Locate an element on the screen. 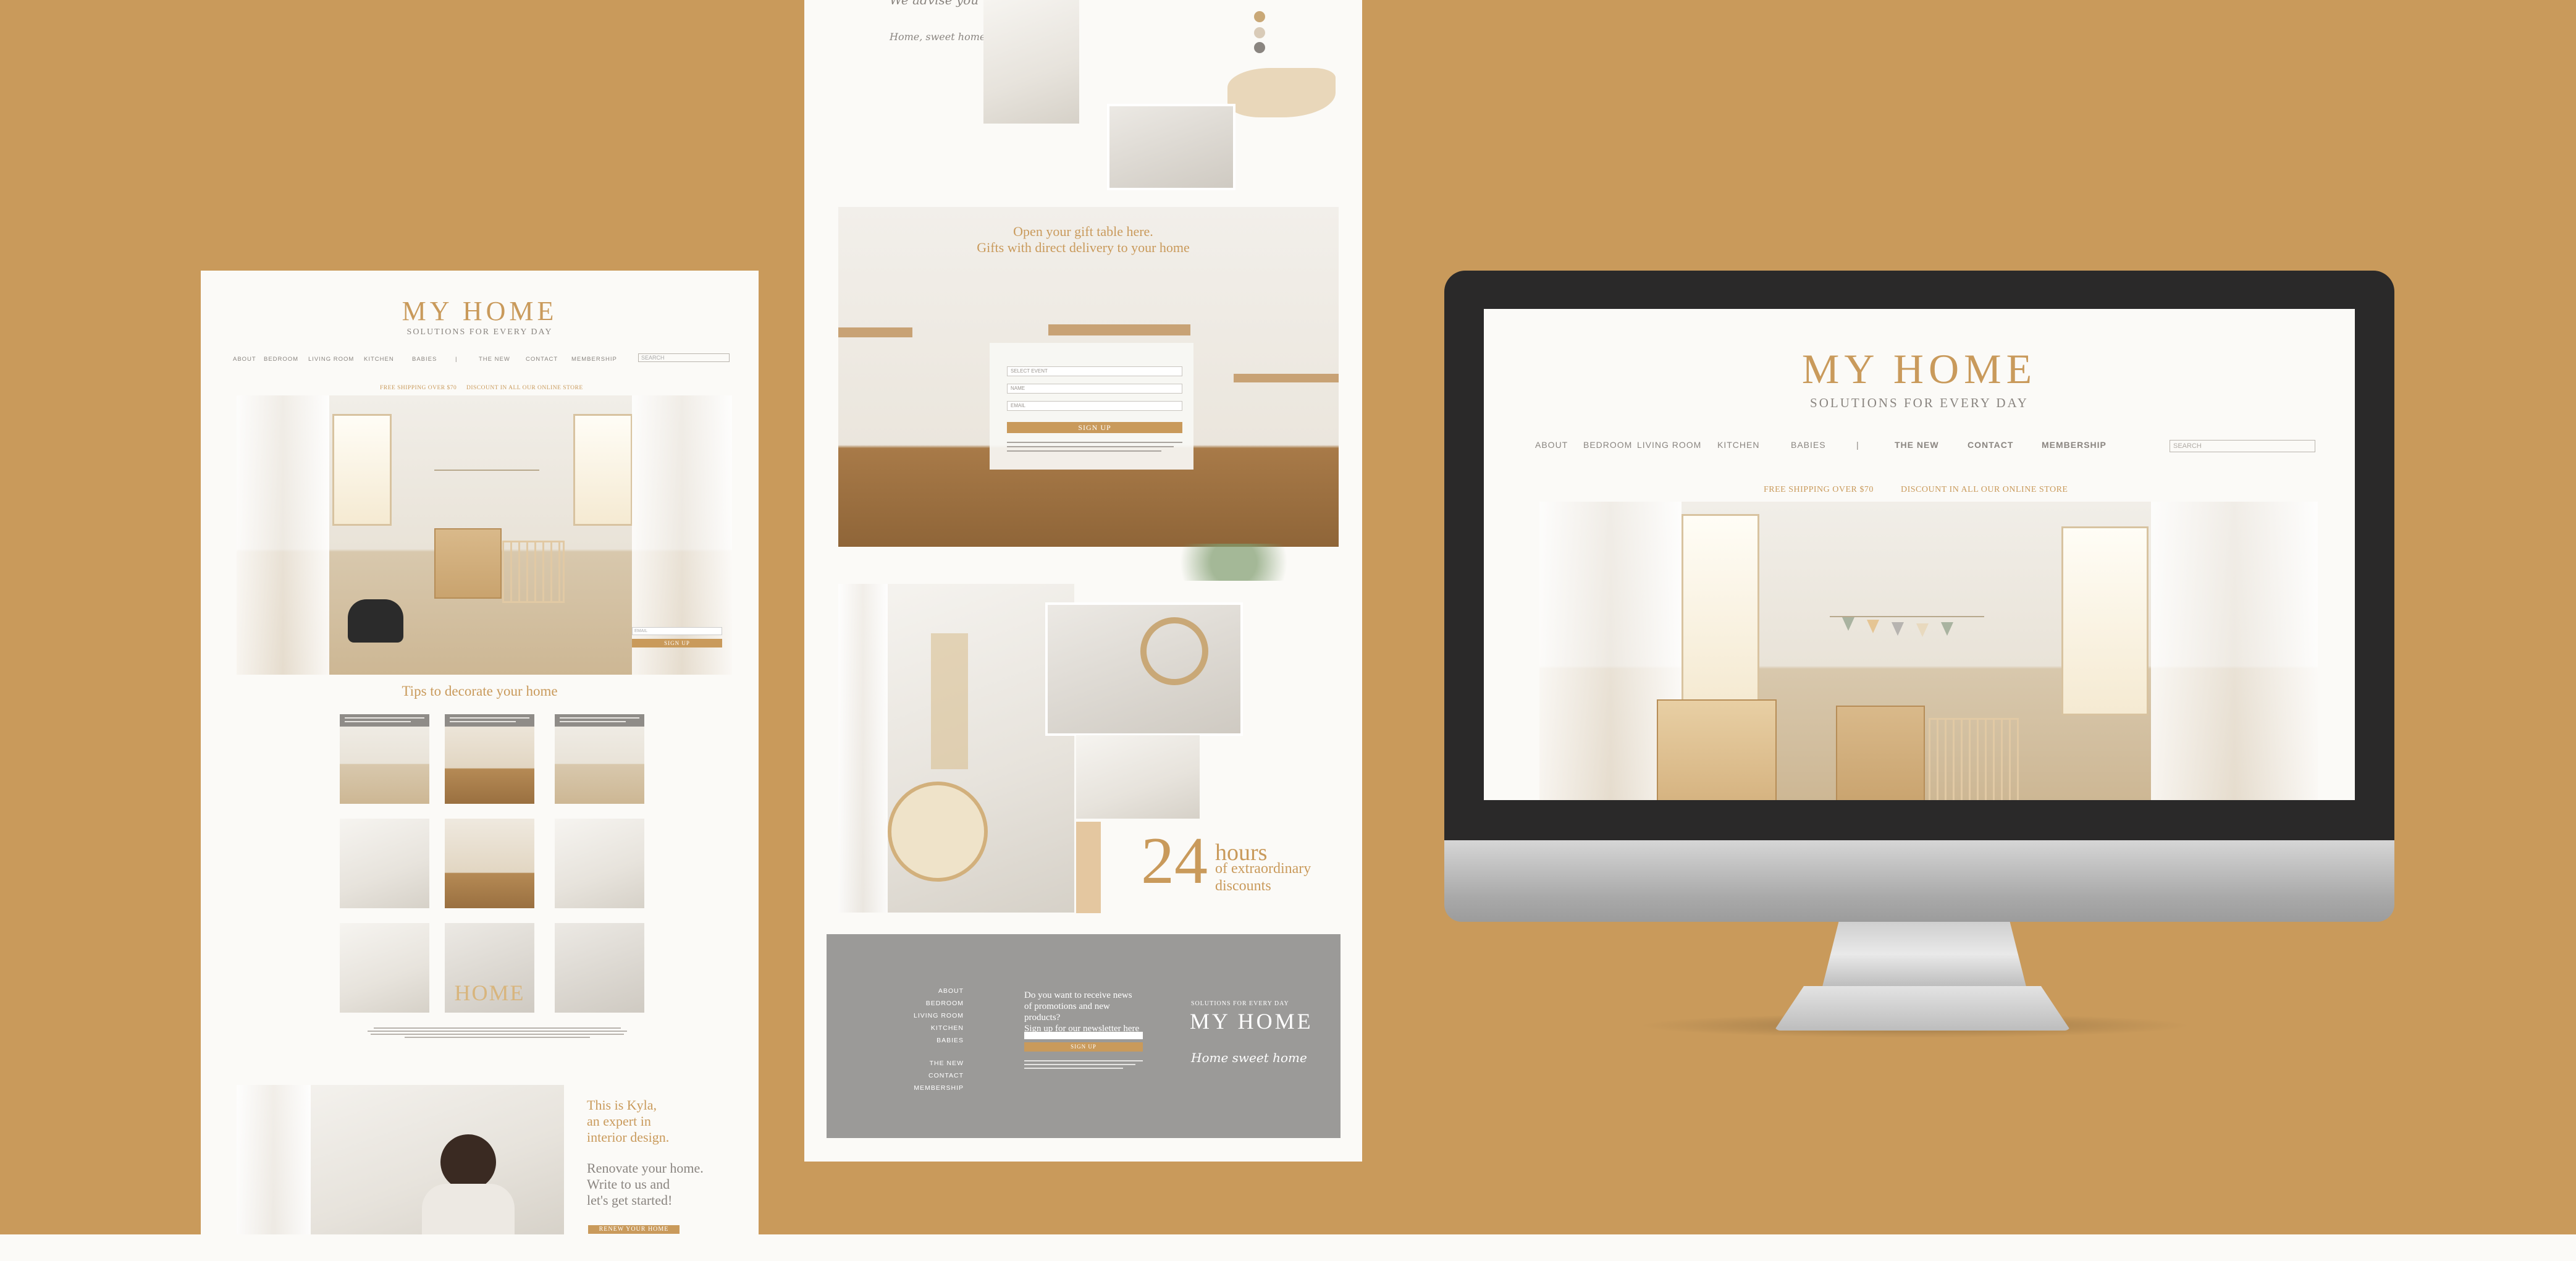 The image size is (2576, 1261). brand-tagline: SOLUTIONS FOR EVERY DAY is located at coordinates (479, 332).